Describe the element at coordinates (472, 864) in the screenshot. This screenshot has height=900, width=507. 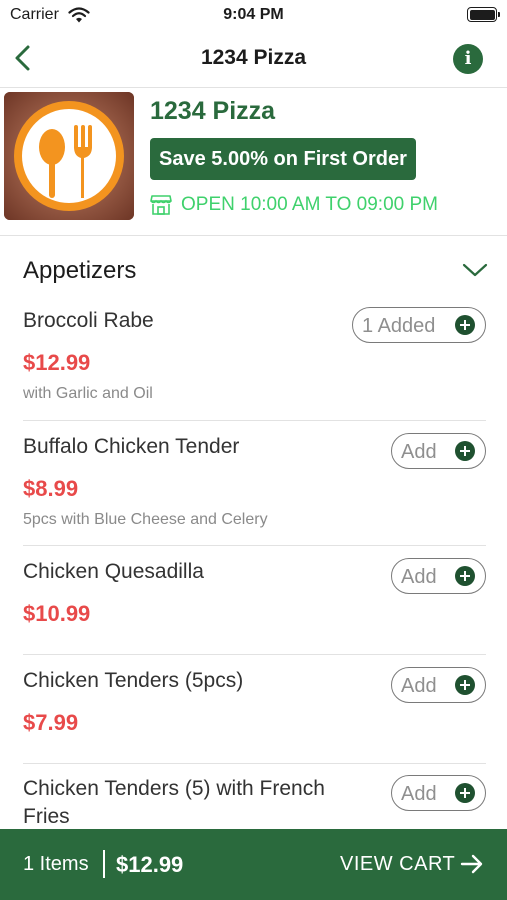
I see `arrow-right-icon` at that location.